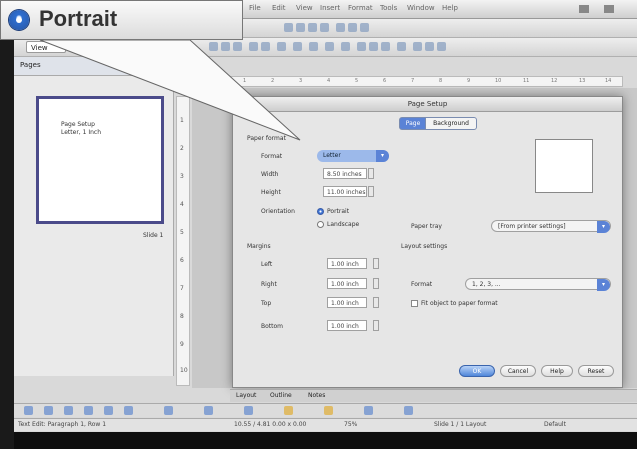 The image size is (637, 449). What do you see at coordinates (19, 20) in the screenshot?
I see `radio-selected-icon` at bounding box center [19, 20].